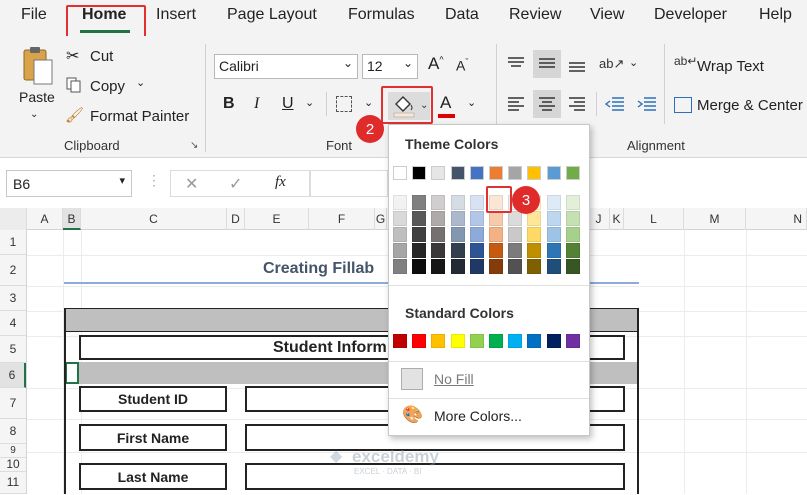  Describe the element at coordinates (34, 114) in the screenshot. I see `paste-dropdown-icon: ⌄` at that location.